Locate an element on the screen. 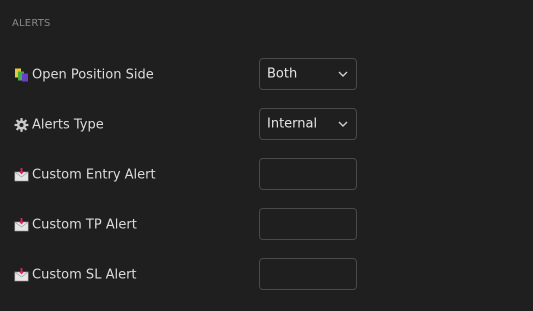 This screenshot has height=311, width=533. open-position-side-value: Both is located at coordinates (282, 74).